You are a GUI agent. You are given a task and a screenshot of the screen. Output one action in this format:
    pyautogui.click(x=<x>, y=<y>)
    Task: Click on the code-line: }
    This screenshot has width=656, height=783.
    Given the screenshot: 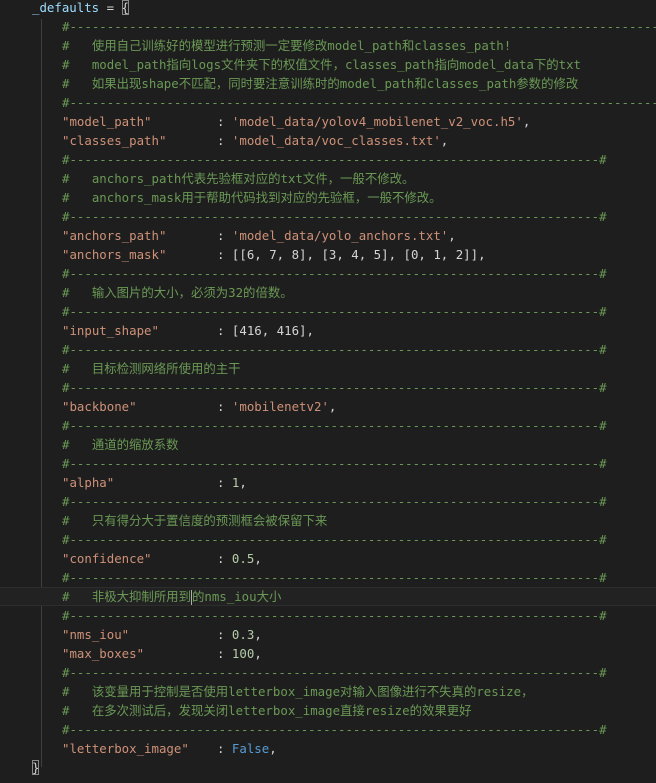 What is the action you would take?
    pyautogui.click(x=328, y=767)
    